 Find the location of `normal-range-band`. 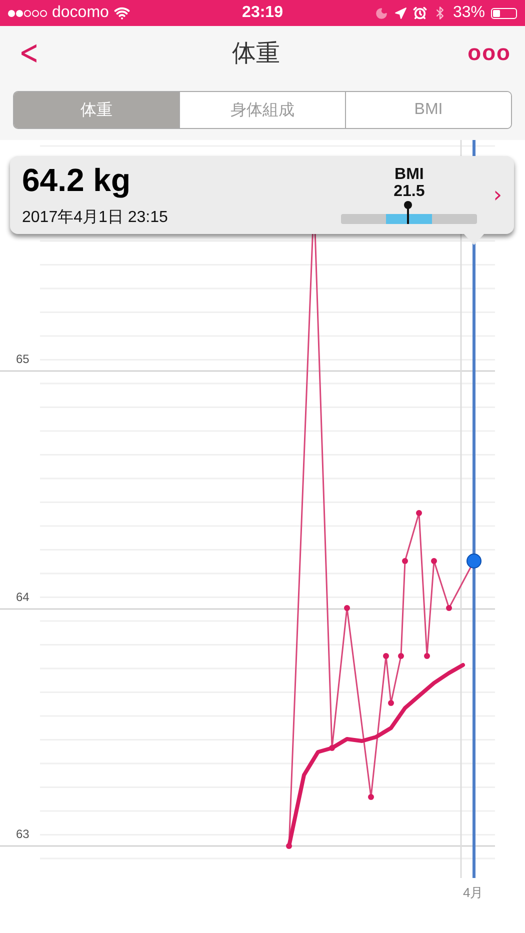

normal-range-band is located at coordinates (409, 219).